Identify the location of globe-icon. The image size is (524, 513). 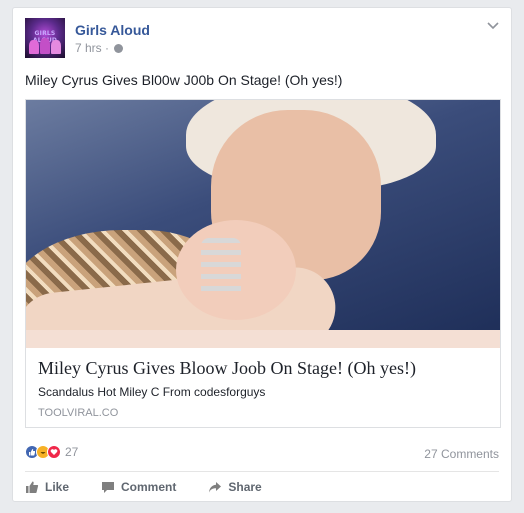
(119, 48).